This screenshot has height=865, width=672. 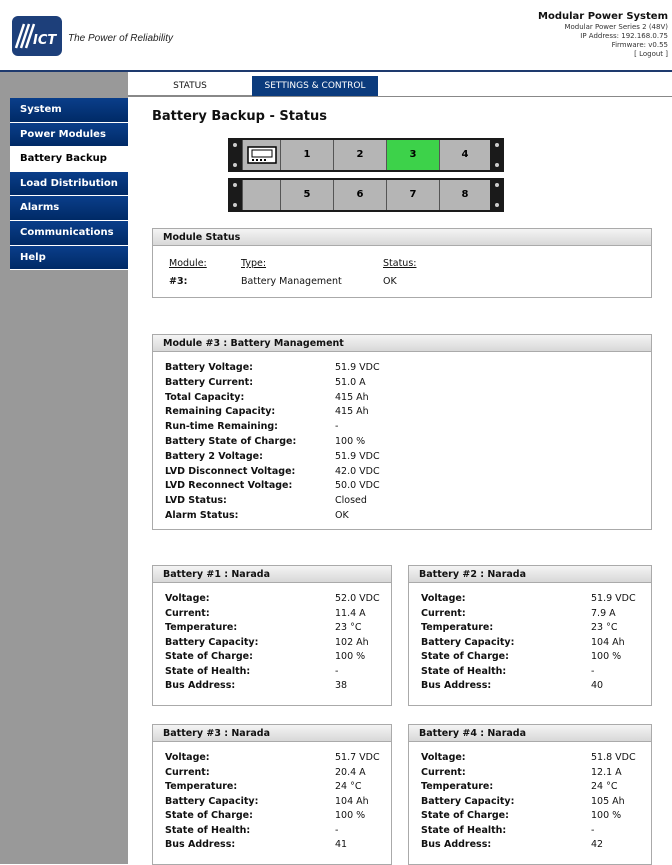 I want to click on field-value: 23 °C, so click(x=604, y=627).